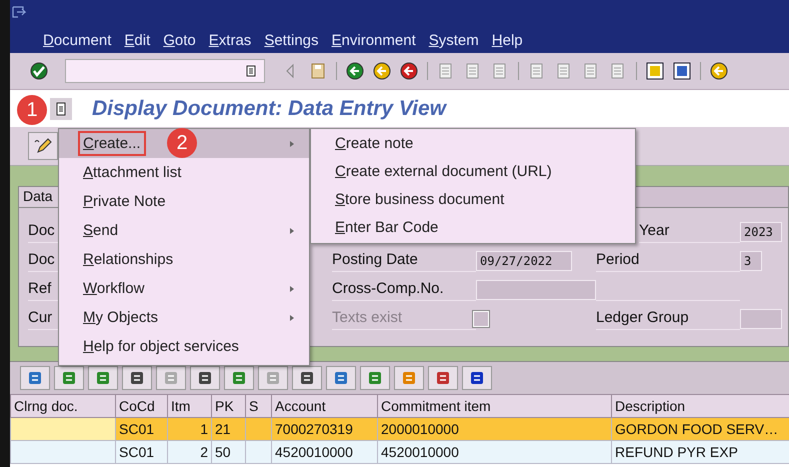 This screenshot has height=467, width=789. I want to click on chart-button, so click(443, 378).